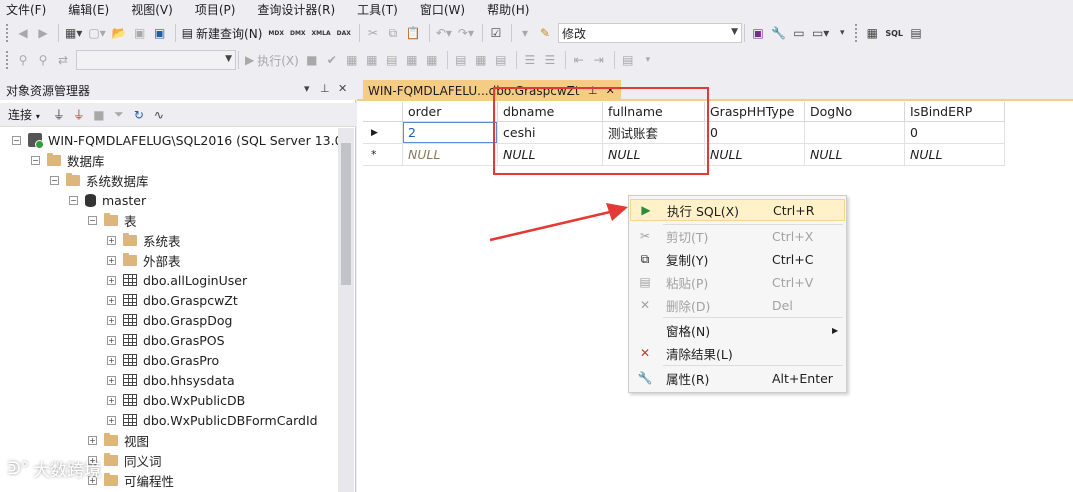 The width and height of the screenshot is (1073, 492). I want to click on column-header: DogNo, so click(855, 112).